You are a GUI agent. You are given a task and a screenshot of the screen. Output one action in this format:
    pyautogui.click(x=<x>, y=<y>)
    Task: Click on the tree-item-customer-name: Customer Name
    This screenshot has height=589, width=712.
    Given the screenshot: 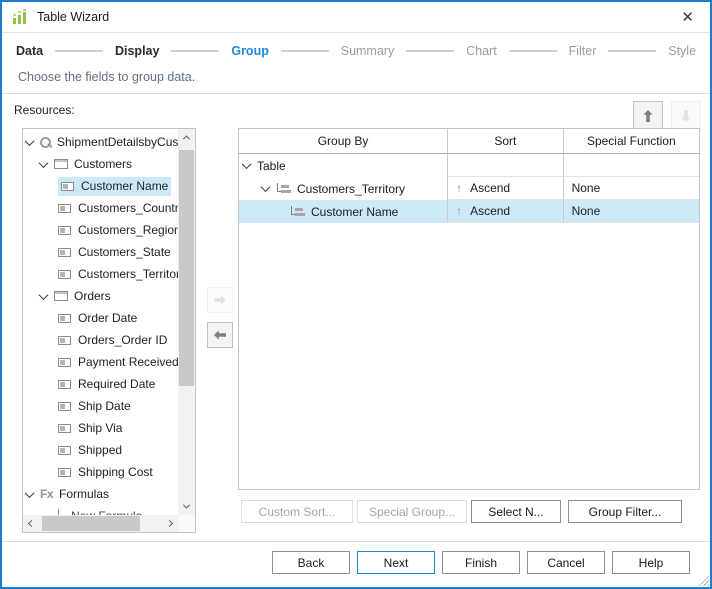 What is the action you would take?
    pyautogui.click(x=100, y=186)
    